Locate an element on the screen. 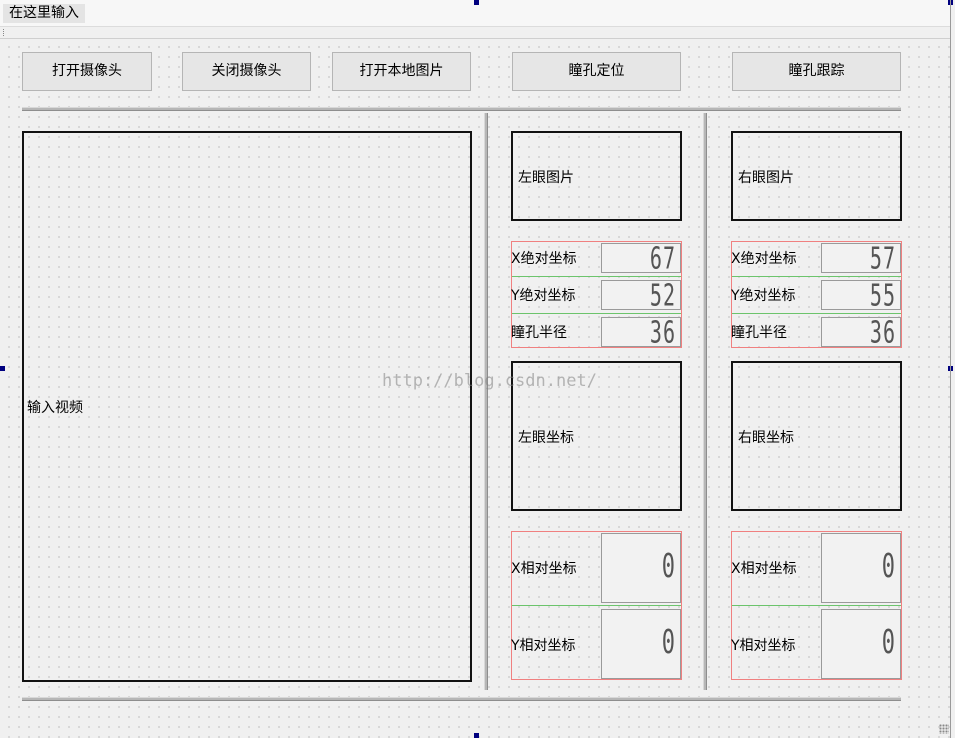 The height and width of the screenshot is (738, 955). left-y-rel-lcd: 0 is located at coordinates (641, 644).